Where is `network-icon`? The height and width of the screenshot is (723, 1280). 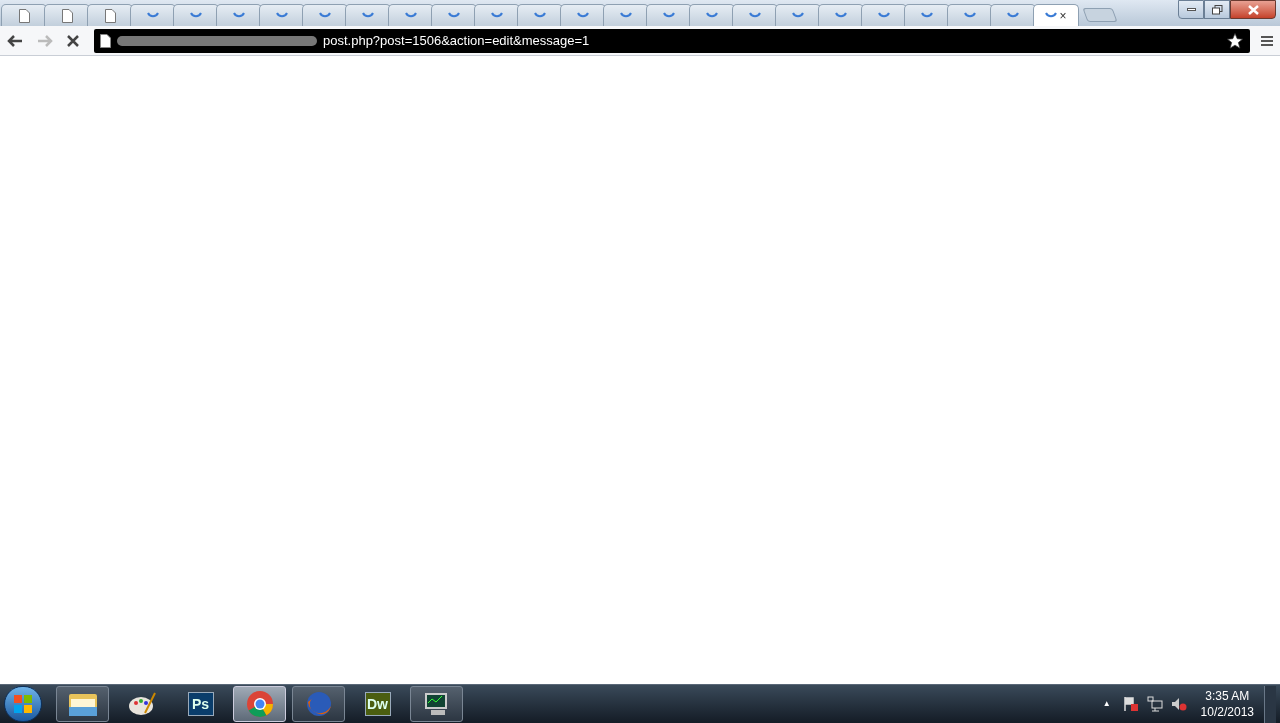 network-icon is located at coordinates (1154, 704).